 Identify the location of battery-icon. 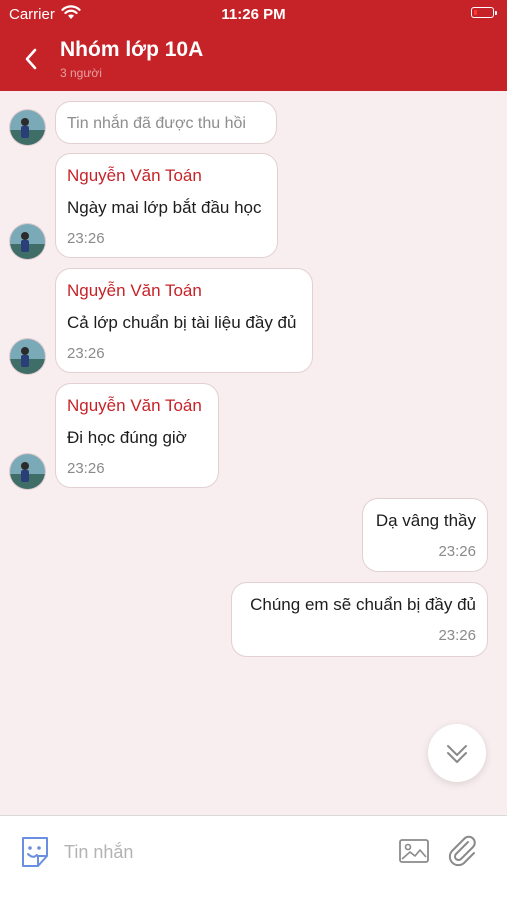
(484, 12).